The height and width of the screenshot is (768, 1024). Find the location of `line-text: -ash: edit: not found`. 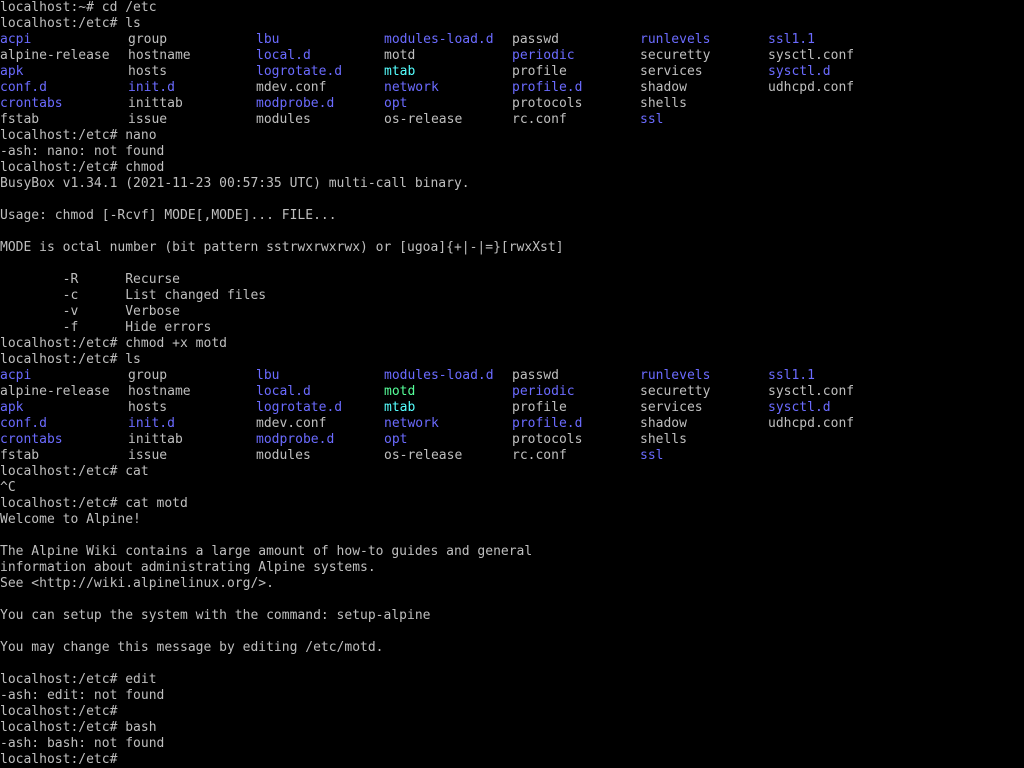

line-text: -ash: edit: not found is located at coordinates (82, 695).